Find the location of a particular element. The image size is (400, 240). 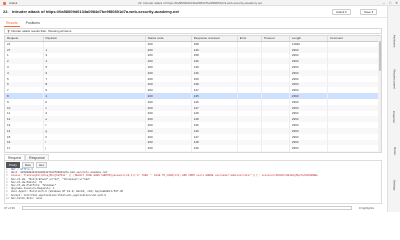

table-cell: 200 is located at coordinates (168, 151).